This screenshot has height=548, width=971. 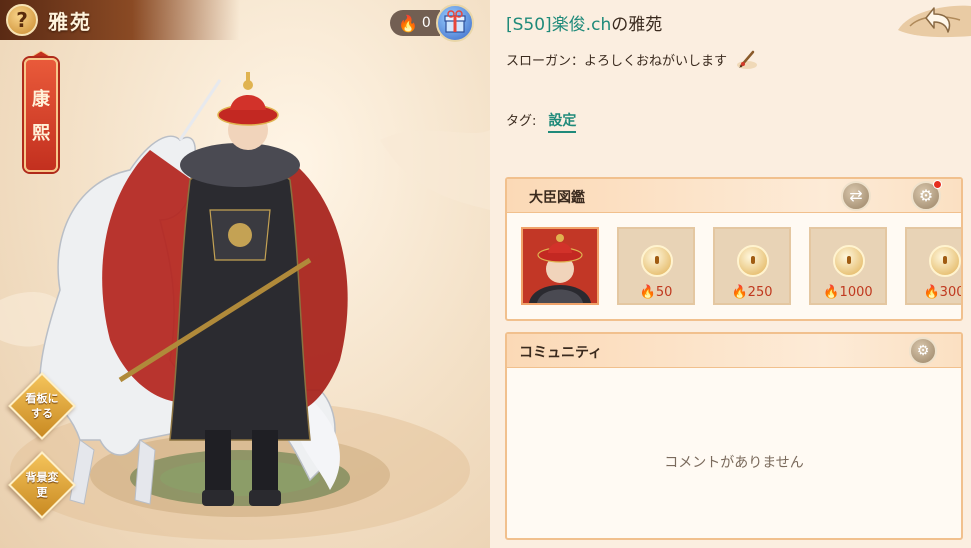 What do you see at coordinates (637, 25) in the screenshot?
I see `owner-suffix: の雅苑` at bounding box center [637, 25].